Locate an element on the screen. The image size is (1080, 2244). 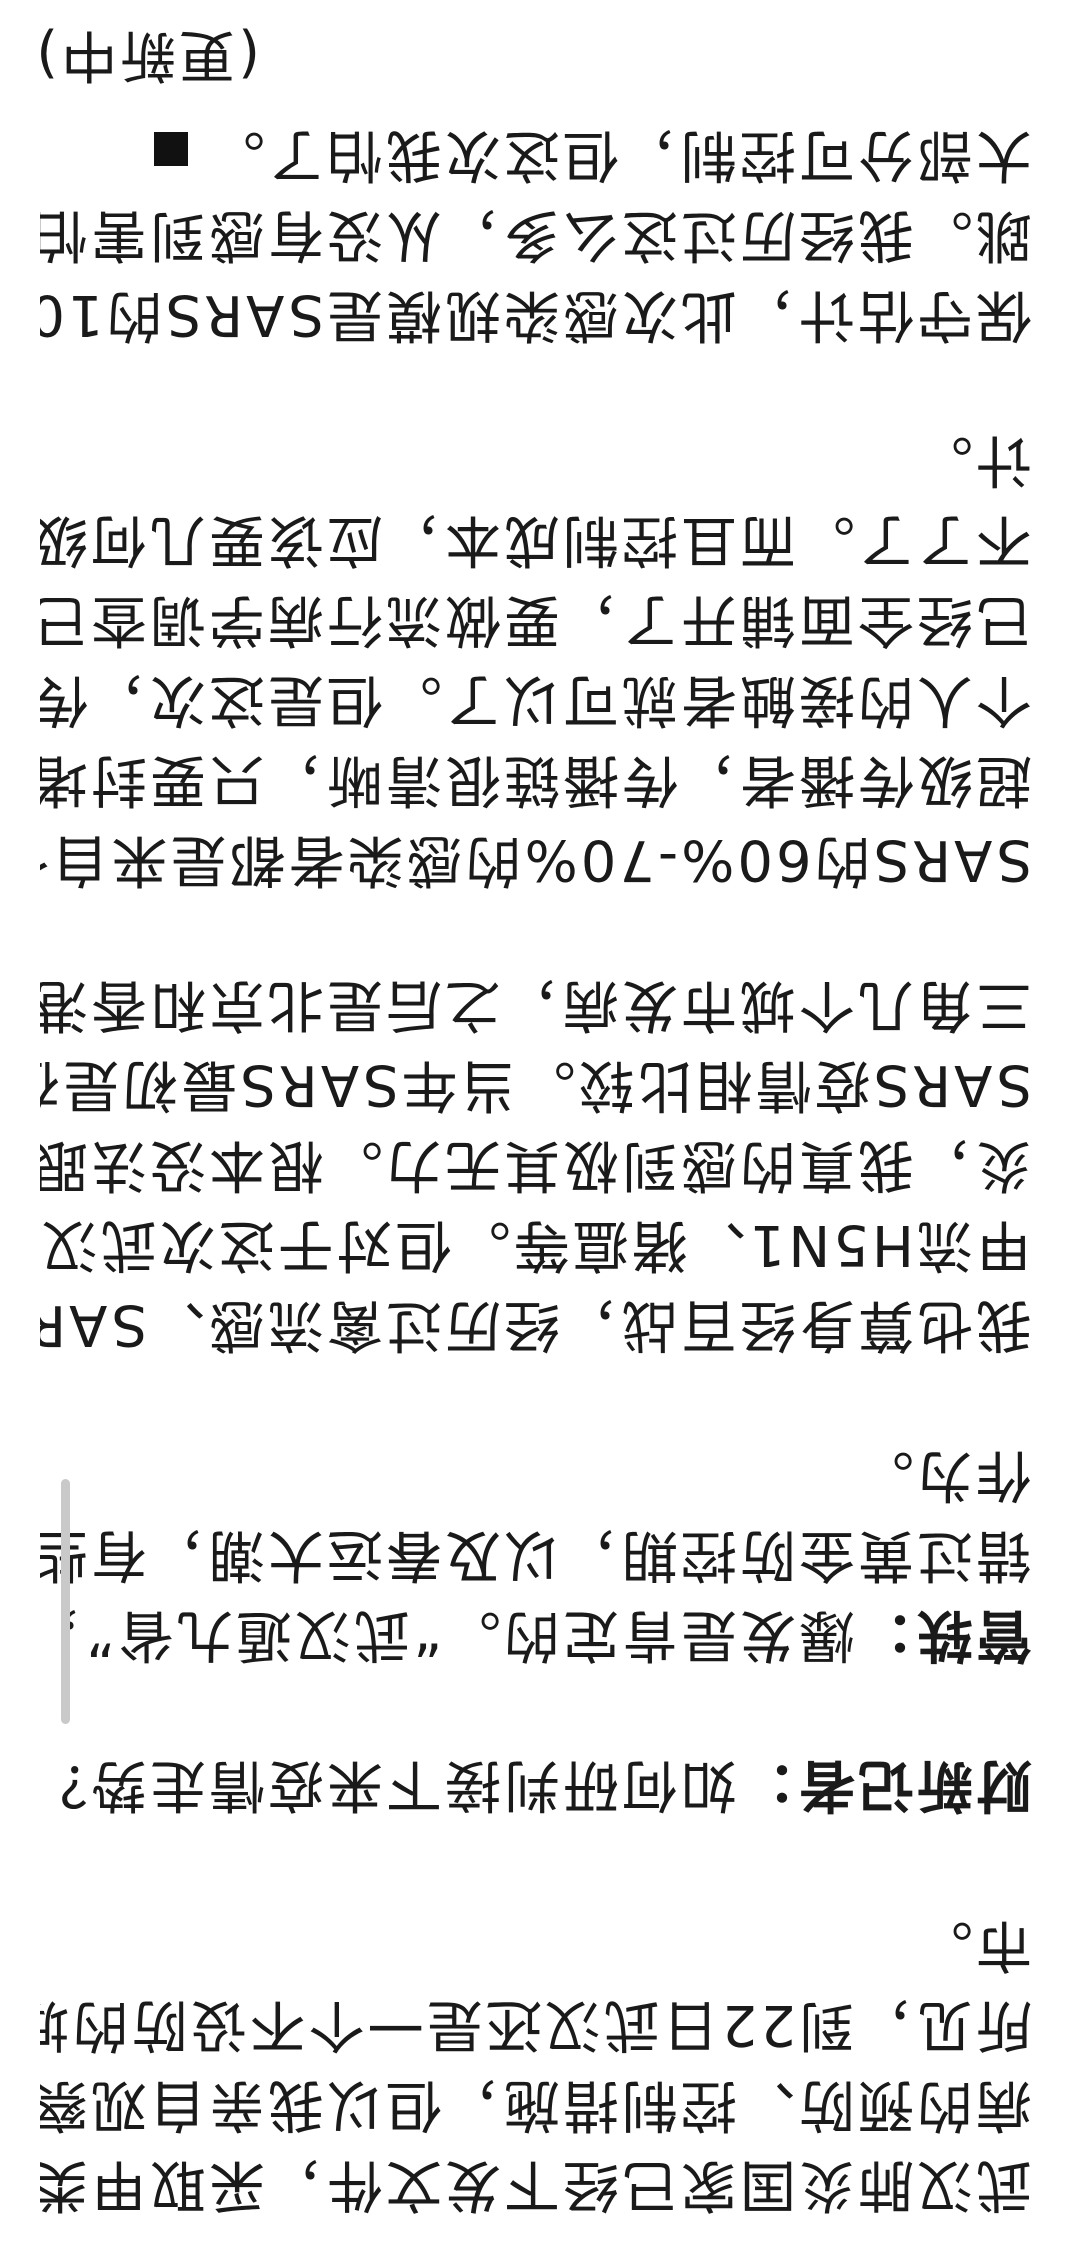
paragraph-line: 作为。 is located at coordinates (943, 1474).